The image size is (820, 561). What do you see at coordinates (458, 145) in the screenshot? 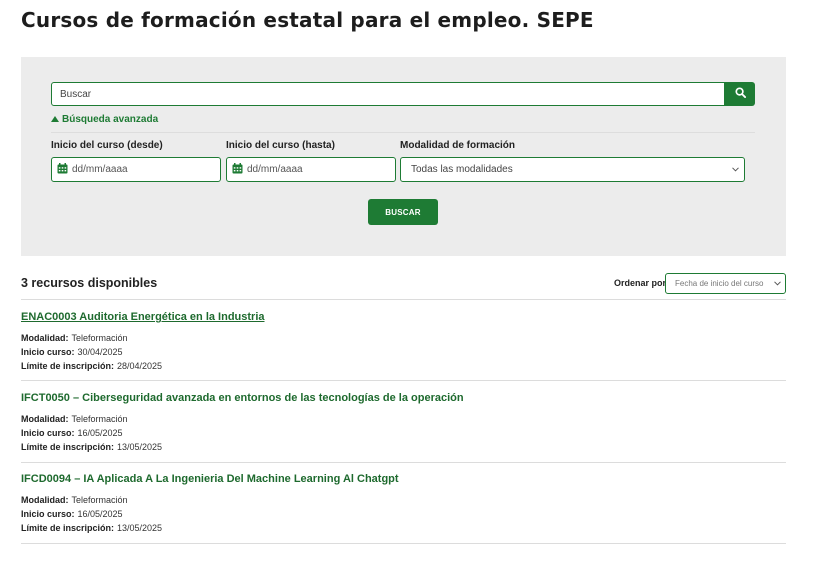
I see `modality-label: Modalidad de formación` at bounding box center [458, 145].